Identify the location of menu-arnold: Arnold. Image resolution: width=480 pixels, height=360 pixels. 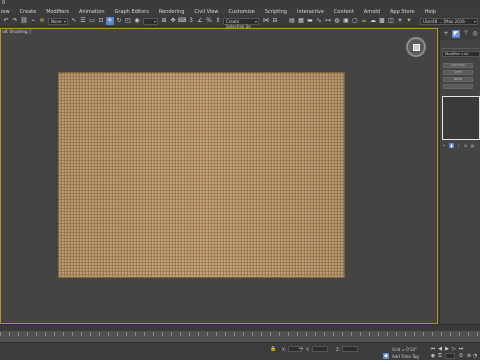
(372, 12).